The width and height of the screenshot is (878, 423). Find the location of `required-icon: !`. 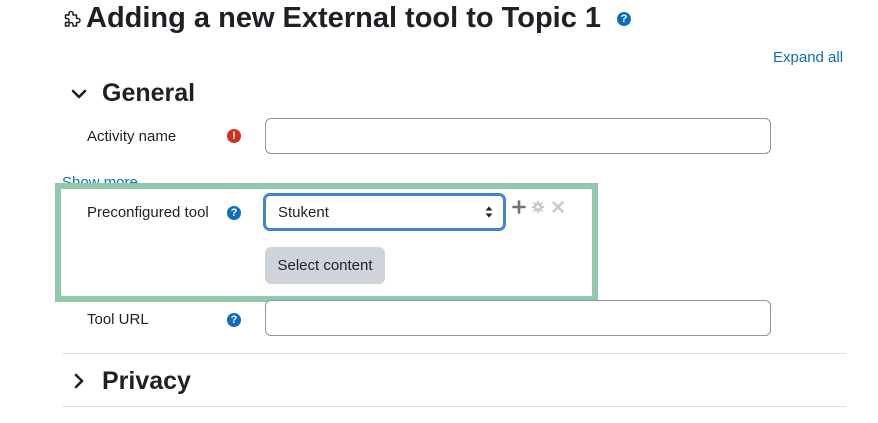

required-icon: ! is located at coordinates (234, 136).